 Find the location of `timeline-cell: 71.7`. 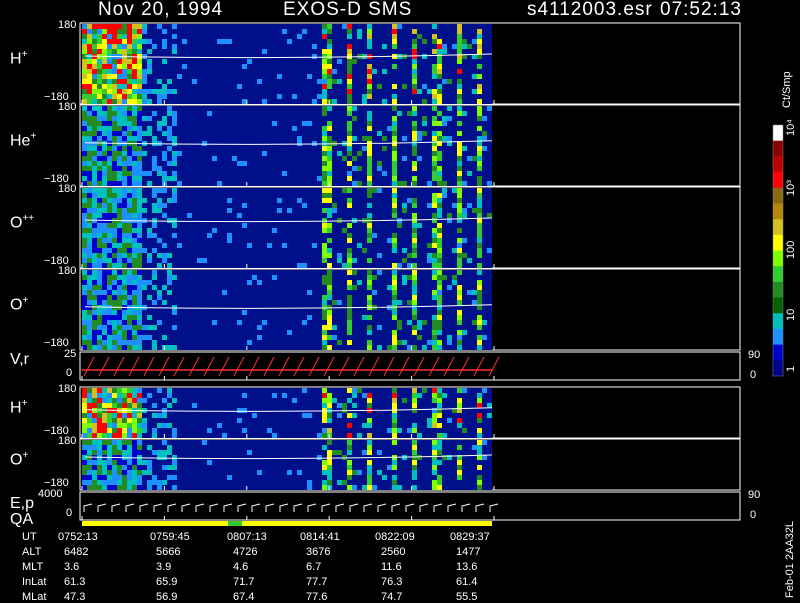

timeline-cell: 71.7 is located at coordinates (244, 582).